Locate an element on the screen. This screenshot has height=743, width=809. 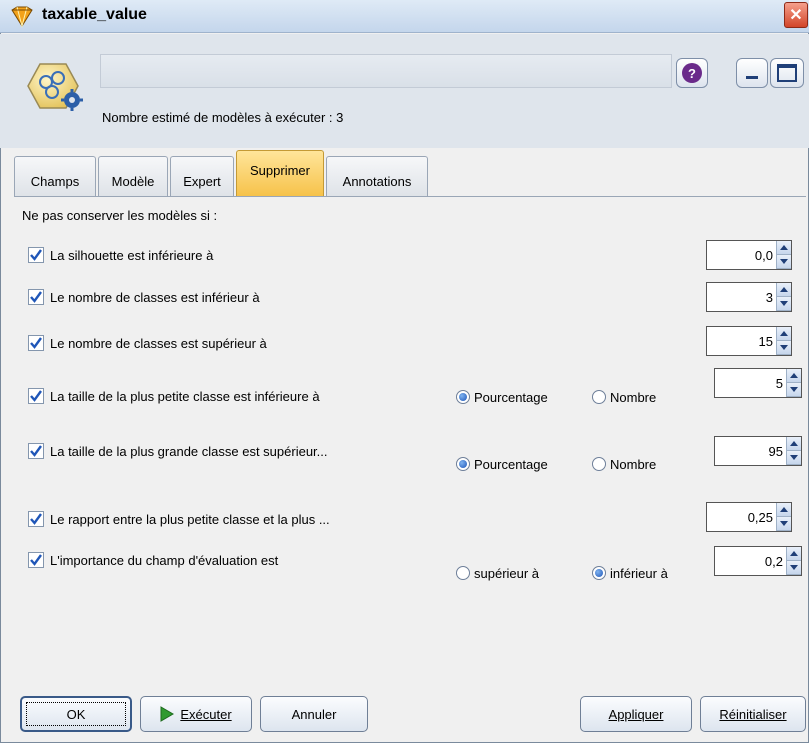
tab-label: Expert is located at coordinates (202, 181).